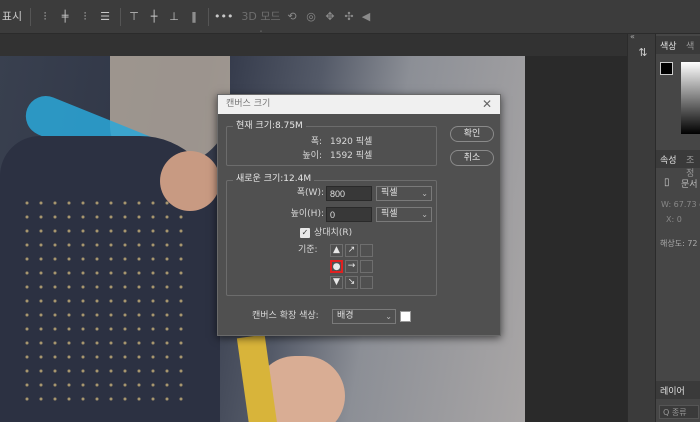  What do you see at coordinates (45, 17) in the screenshot?
I see `align-left-icon: ⫶` at bounding box center [45, 17].